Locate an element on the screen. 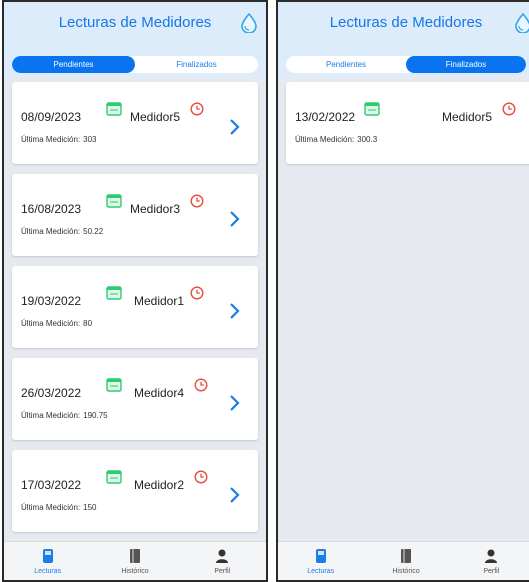 The image size is (529, 582). last-reading-value: 300.3 is located at coordinates (367, 139).